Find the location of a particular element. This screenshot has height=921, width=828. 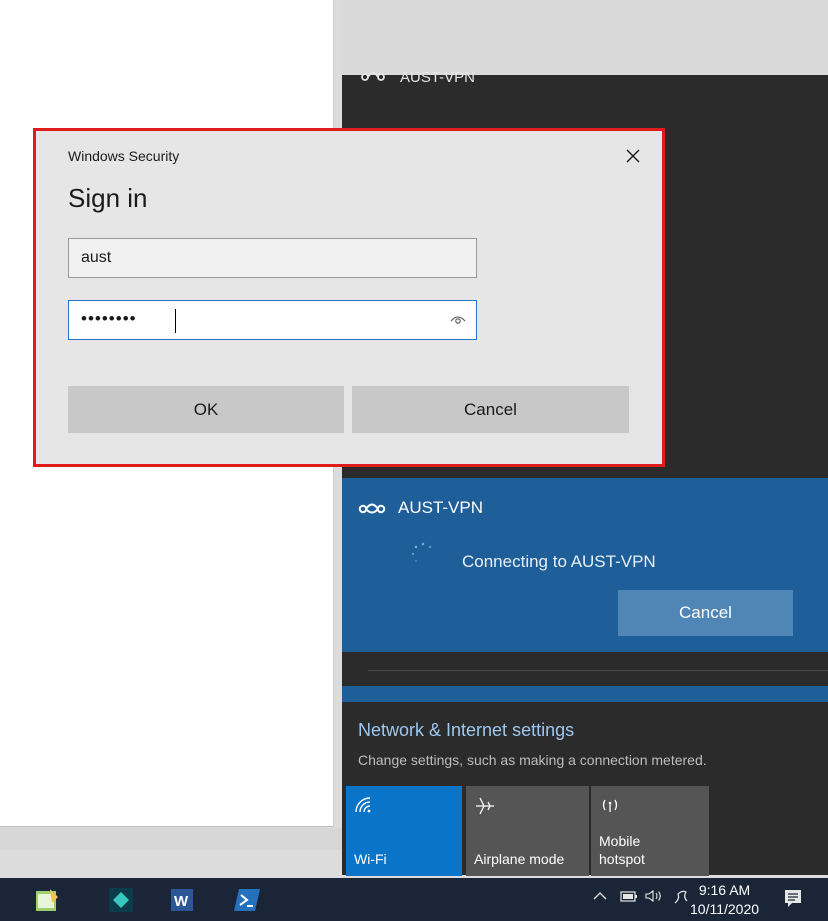

hotspot-icon is located at coordinates (610, 805).